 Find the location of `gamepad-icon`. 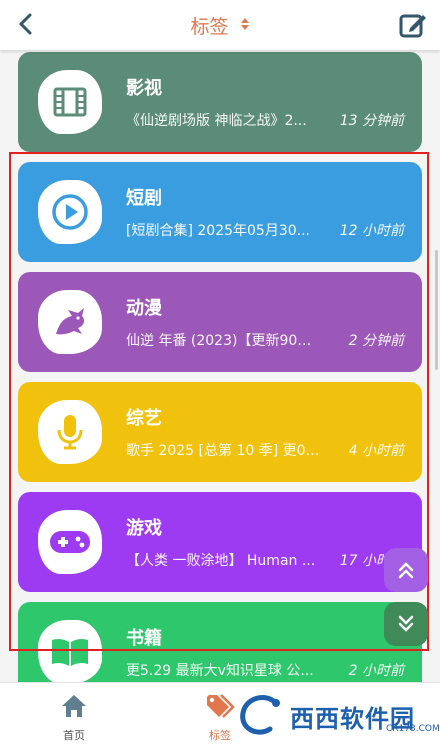

gamepad-icon is located at coordinates (70, 542).